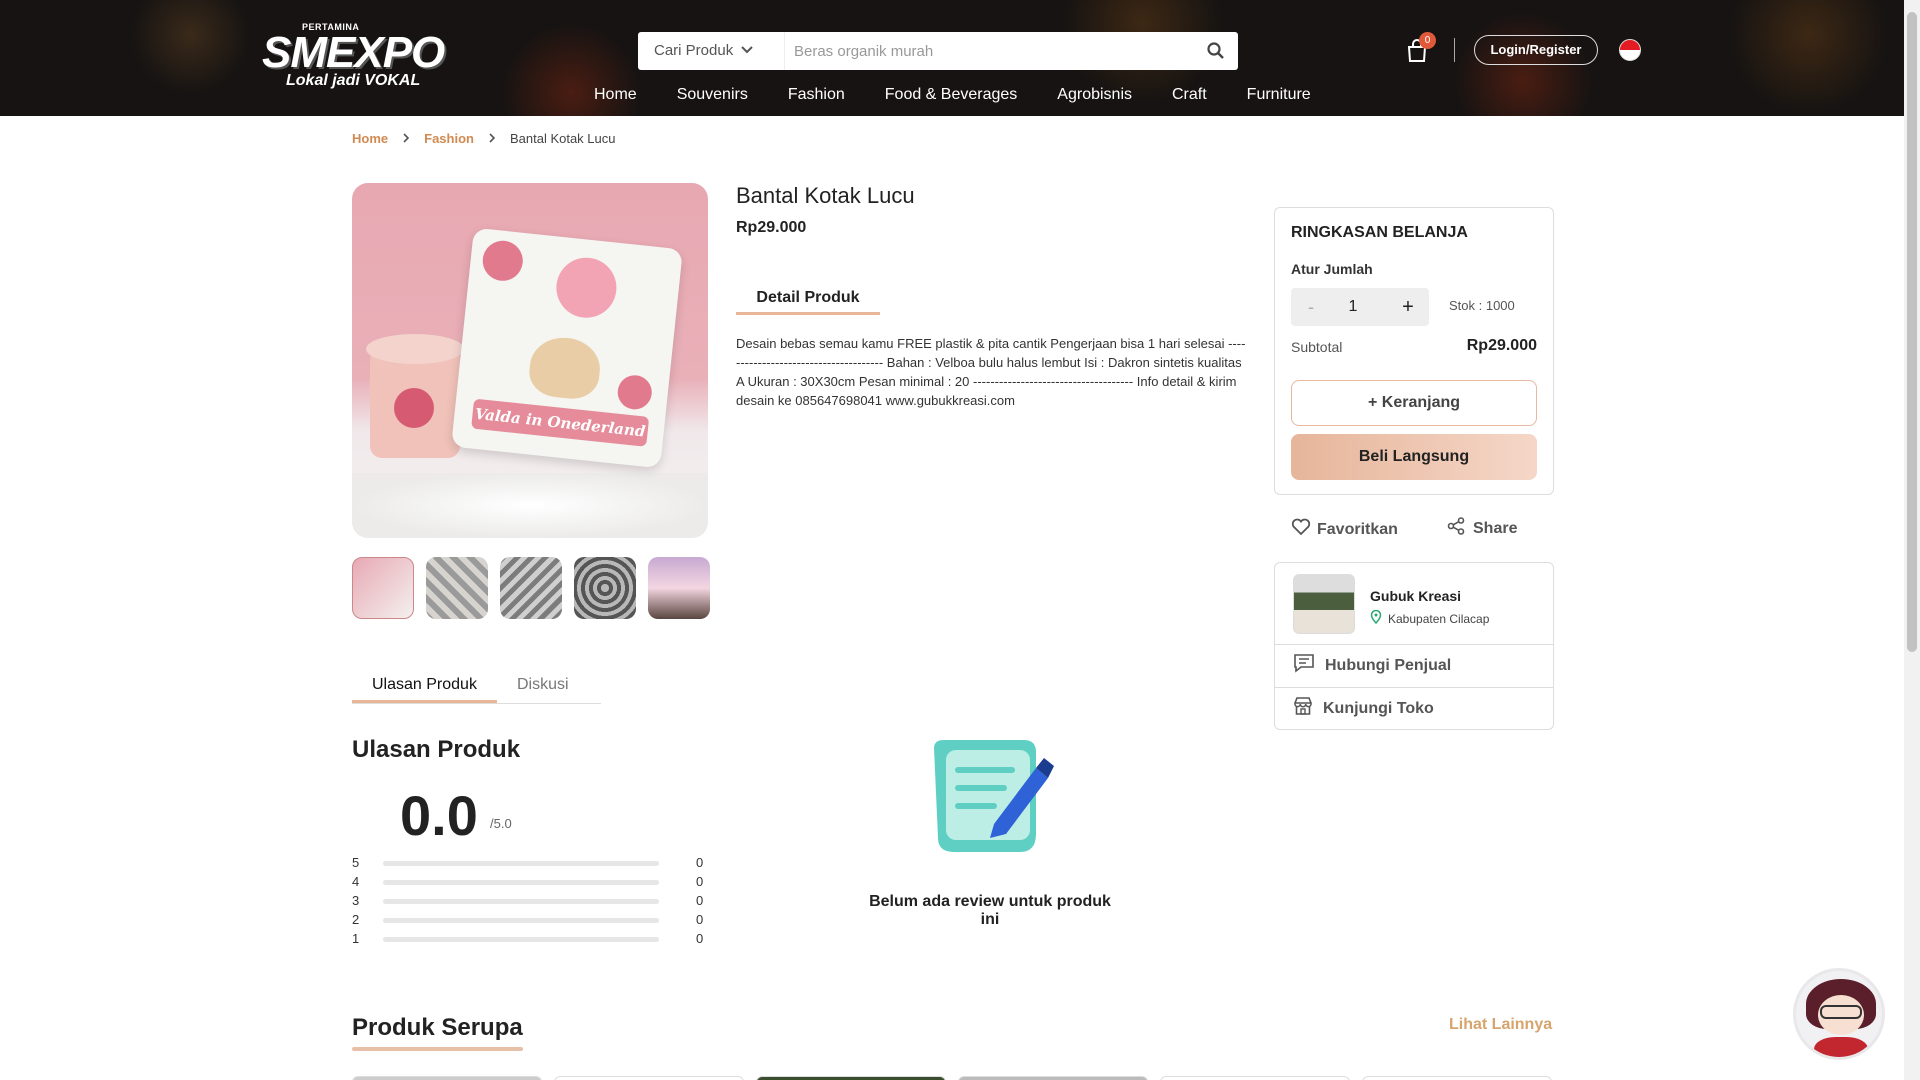 This screenshot has height=1080, width=1920. I want to click on tab-discussion: Diskusi, so click(543, 686).